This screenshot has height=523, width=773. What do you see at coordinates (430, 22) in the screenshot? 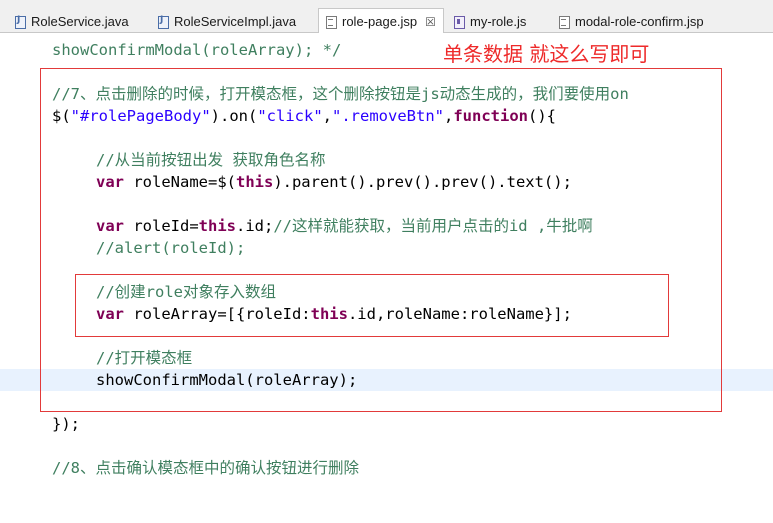
I see `close-icon: ☒` at bounding box center [430, 22].